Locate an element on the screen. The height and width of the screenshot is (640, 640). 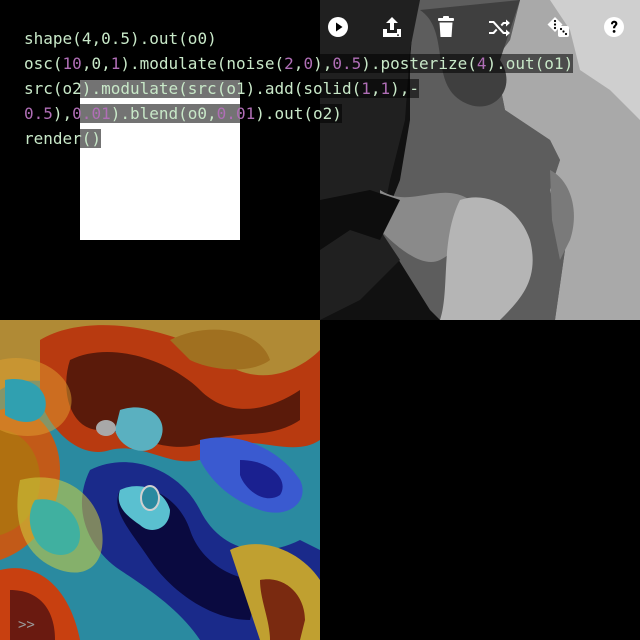
code-line: 0.5),0.01).blend(o0,0.01).out(o2) is located at coordinates (324, 113).